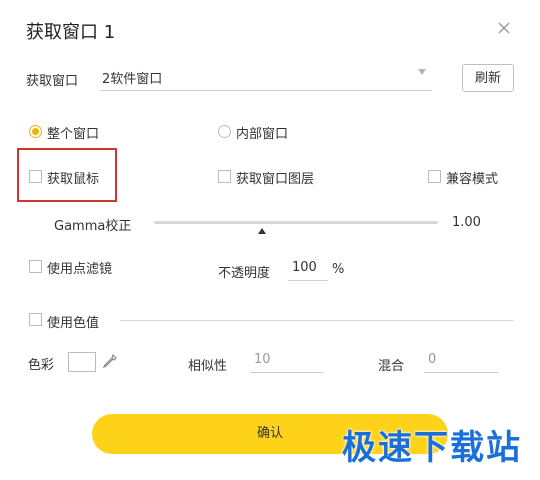 The image size is (540, 480). Describe the element at coordinates (52, 81) in the screenshot. I see `capture-window-label: 获取窗口` at that location.